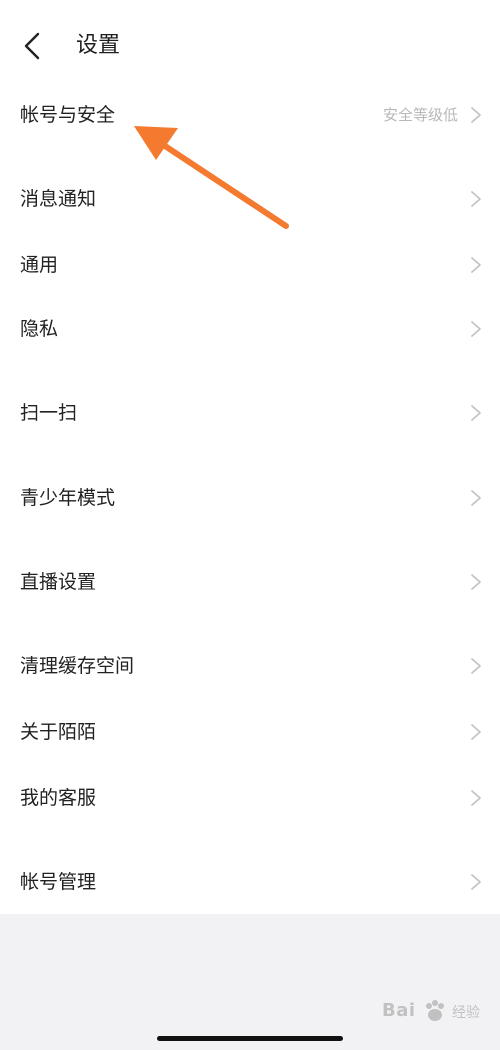 Image resolution: width=500 pixels, height=1050 pixels. I want to click on paw-icon, so click(435, 1010).